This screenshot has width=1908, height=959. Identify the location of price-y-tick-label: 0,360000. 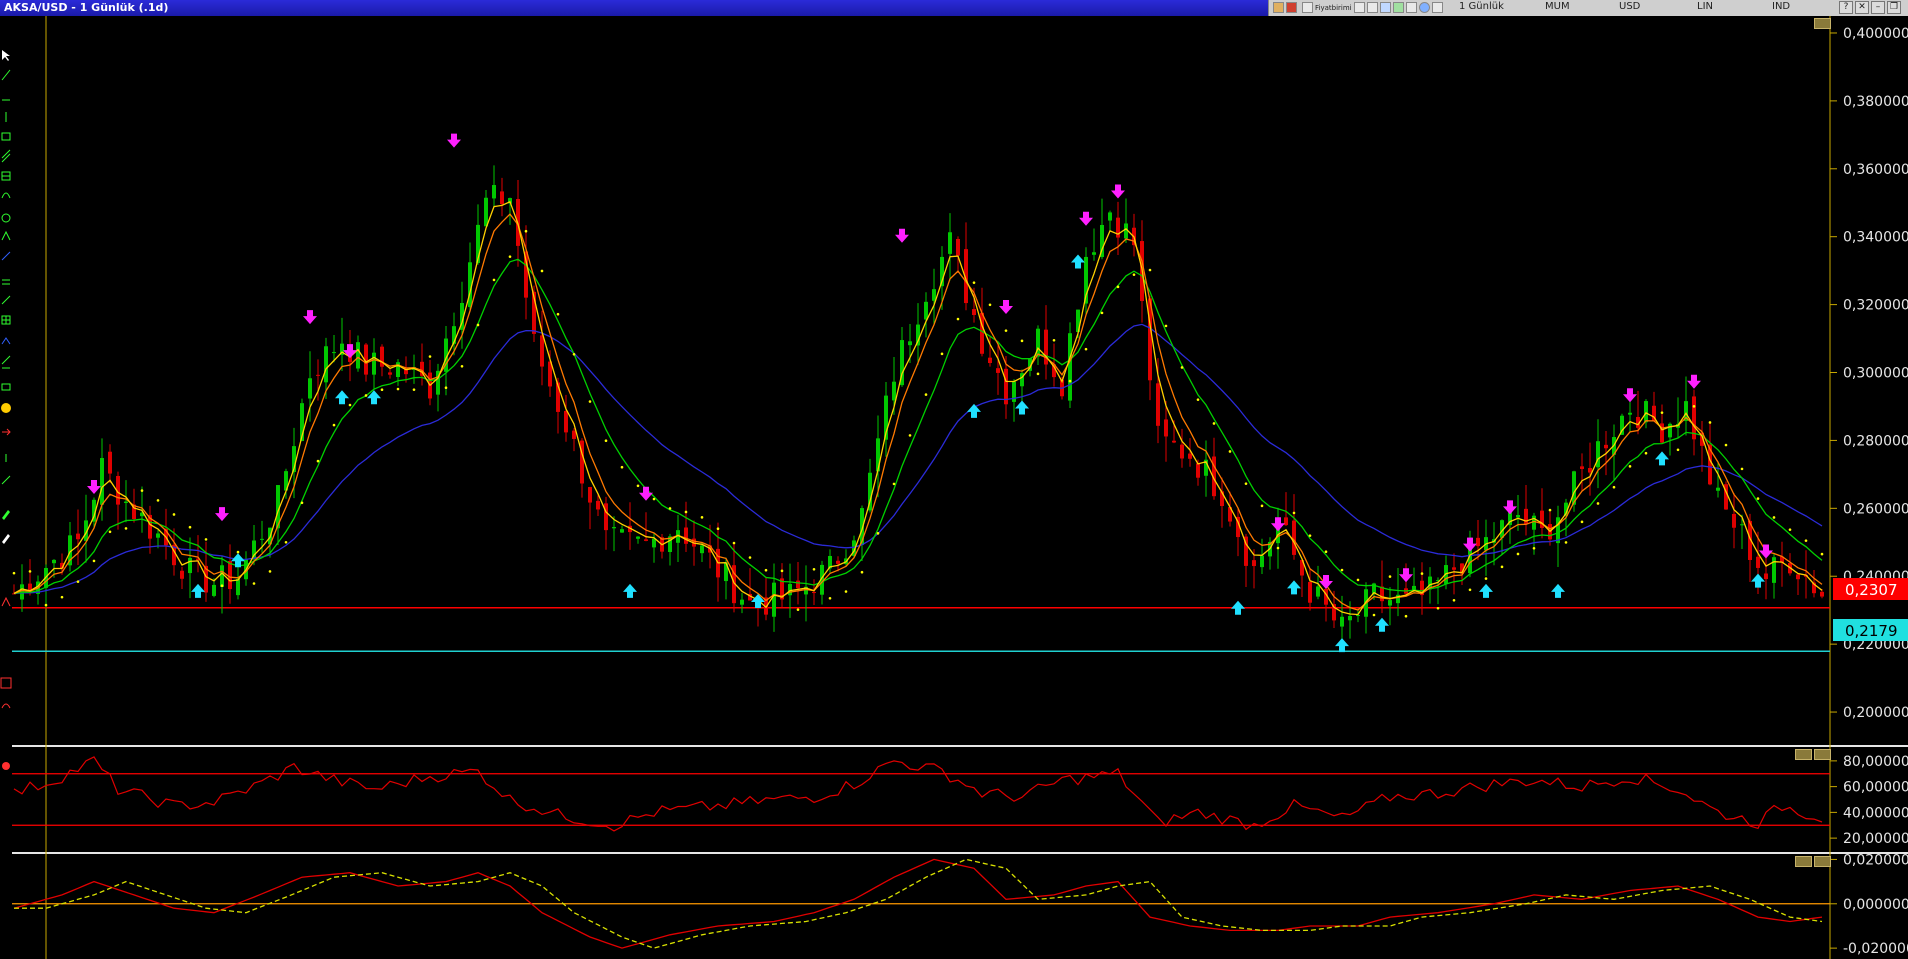
(1875, 170).